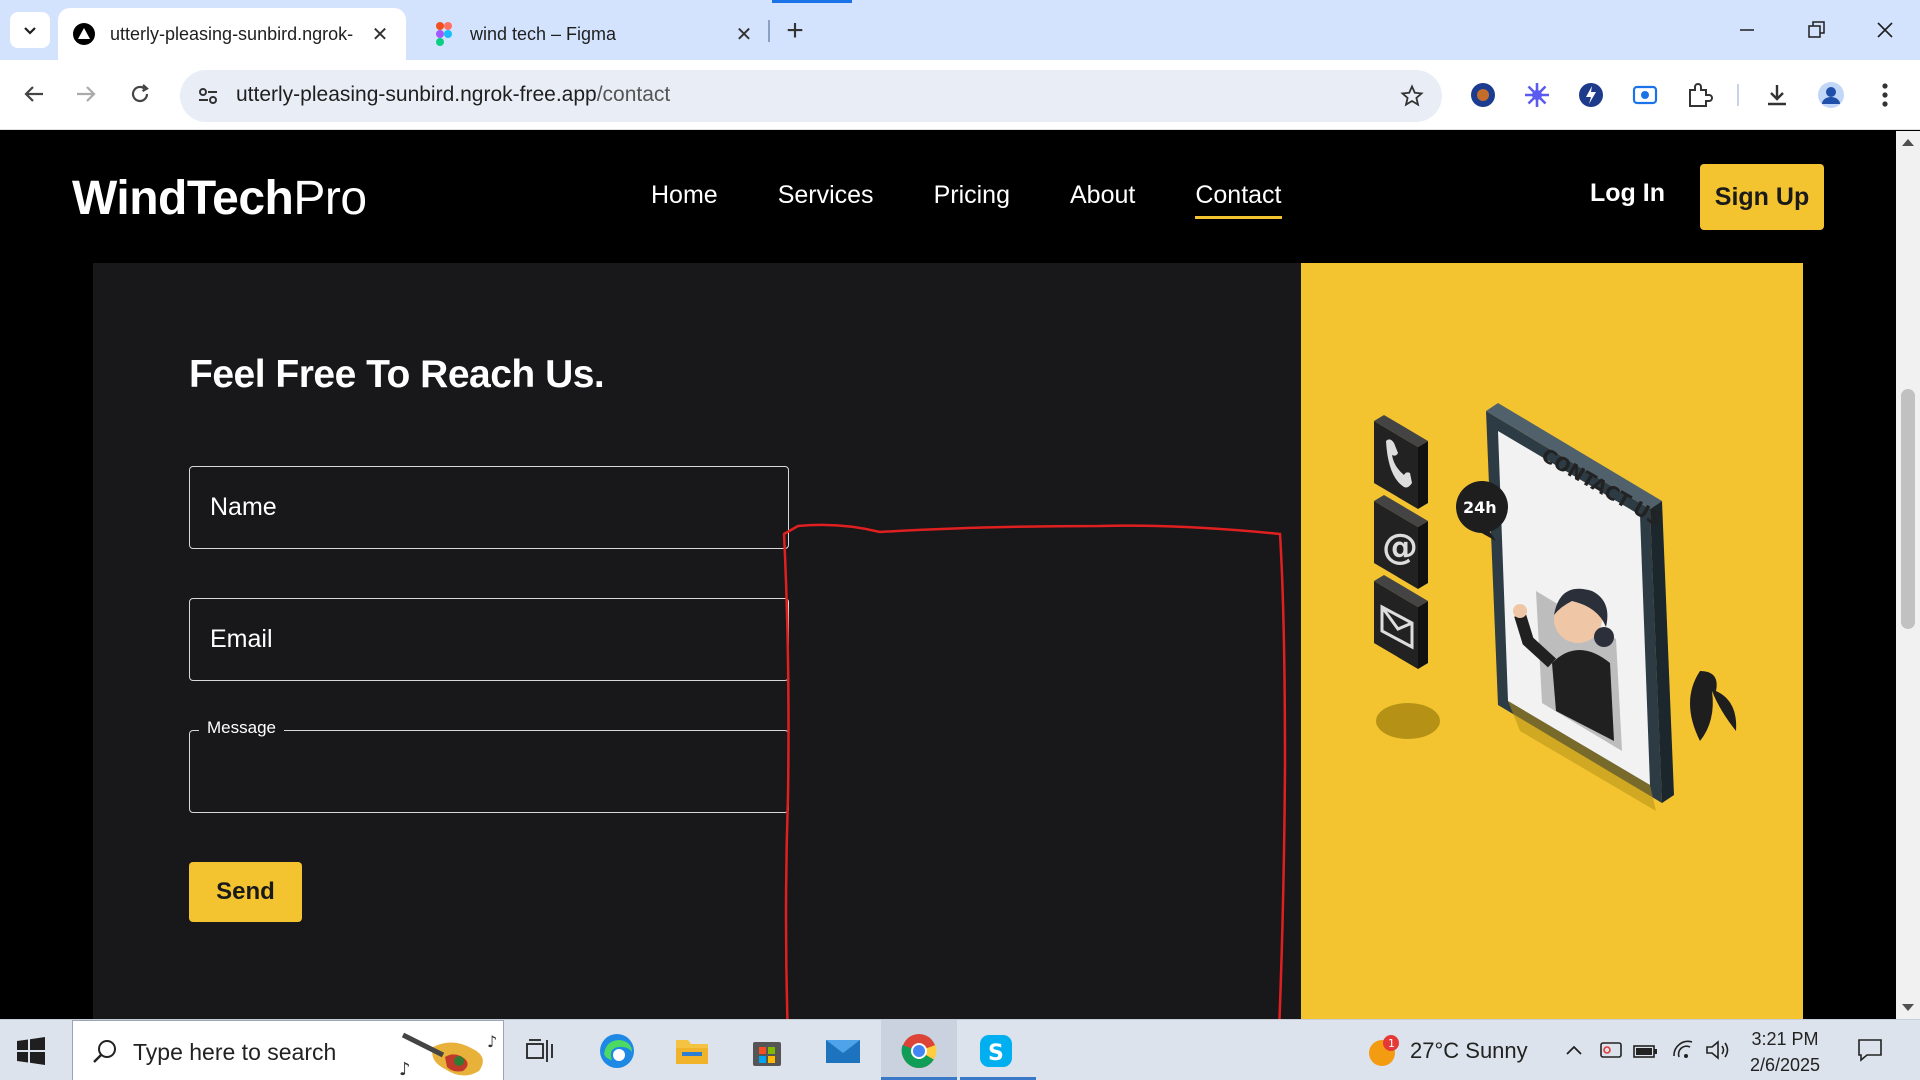 This screenshot has height=1080, width=1920. What do you see at coordinates (444, 34) in the screenshot?
I see `figma-icon` at bounding box center [444, 34].